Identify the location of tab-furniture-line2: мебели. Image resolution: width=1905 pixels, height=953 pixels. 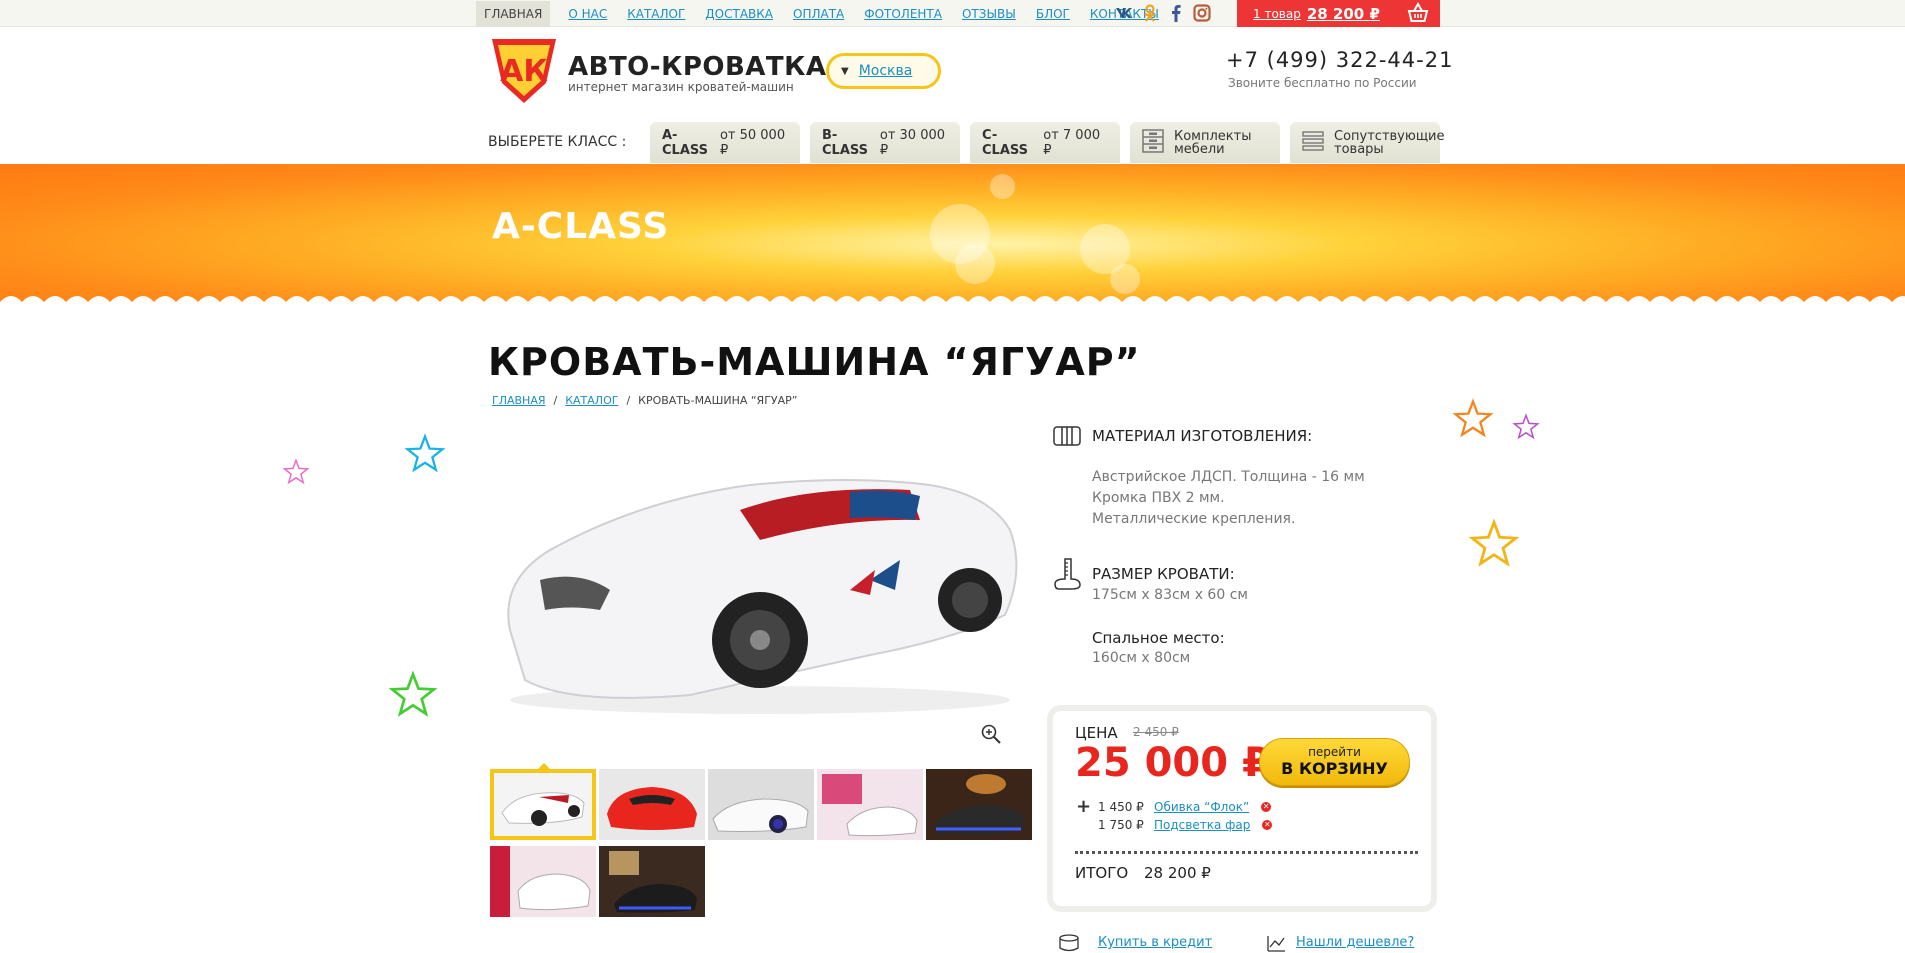
(1199, 149).